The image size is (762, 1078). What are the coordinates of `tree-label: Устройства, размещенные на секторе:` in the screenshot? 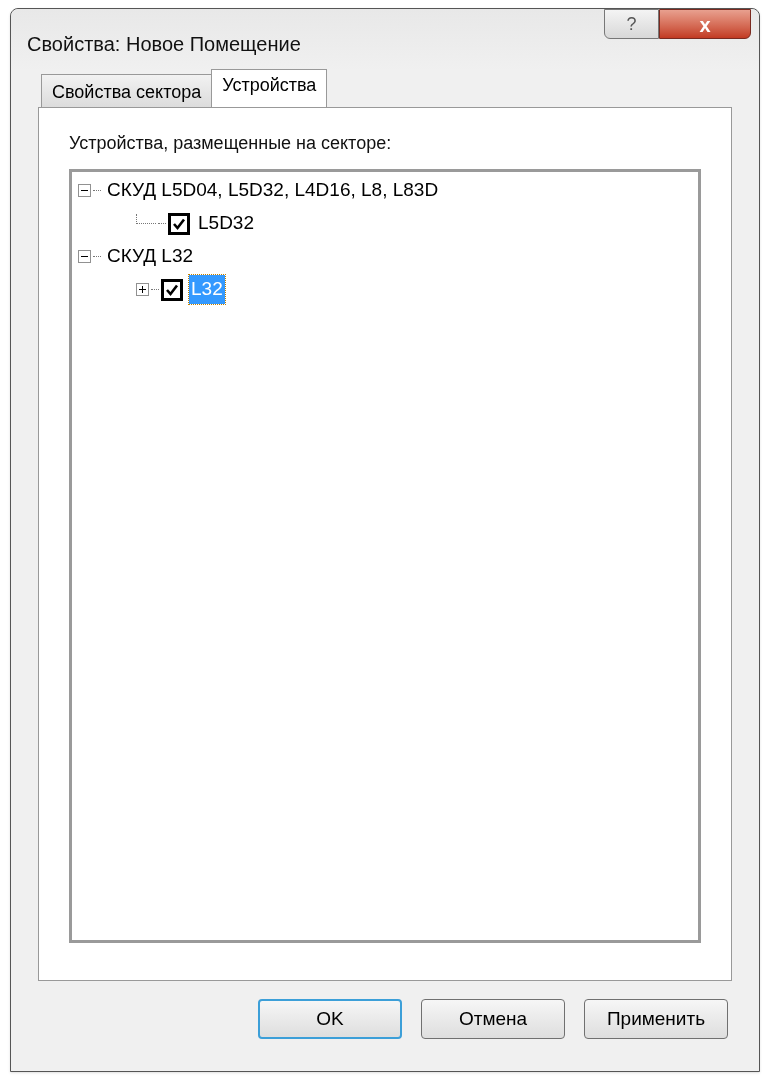 It's located at (231, 143).